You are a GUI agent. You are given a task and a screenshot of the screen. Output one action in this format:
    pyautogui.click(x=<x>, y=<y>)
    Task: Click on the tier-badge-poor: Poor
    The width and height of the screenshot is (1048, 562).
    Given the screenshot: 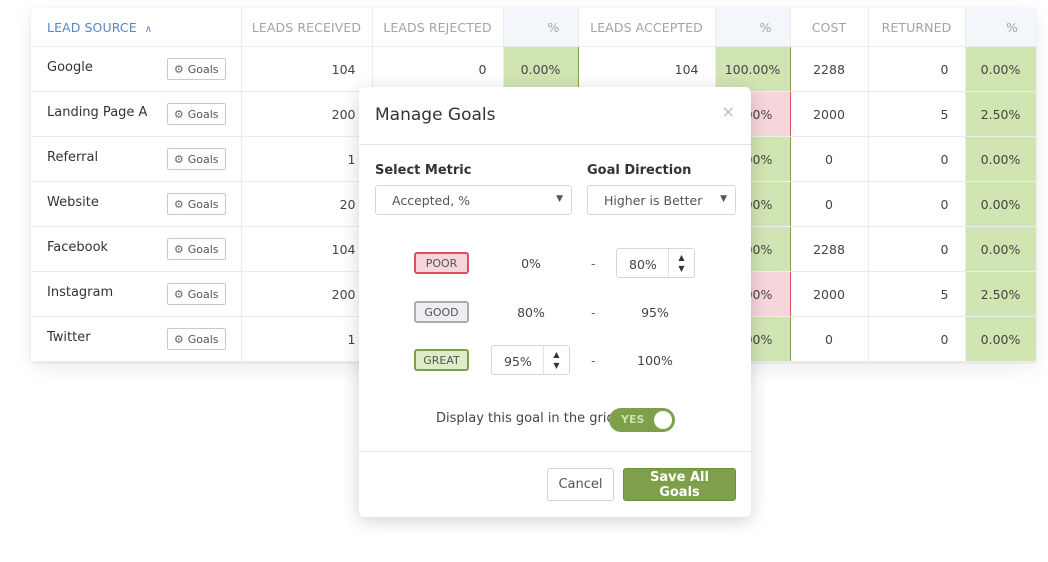 What is the action you would take?
    pyautogui.click(x=441, y=263)
    